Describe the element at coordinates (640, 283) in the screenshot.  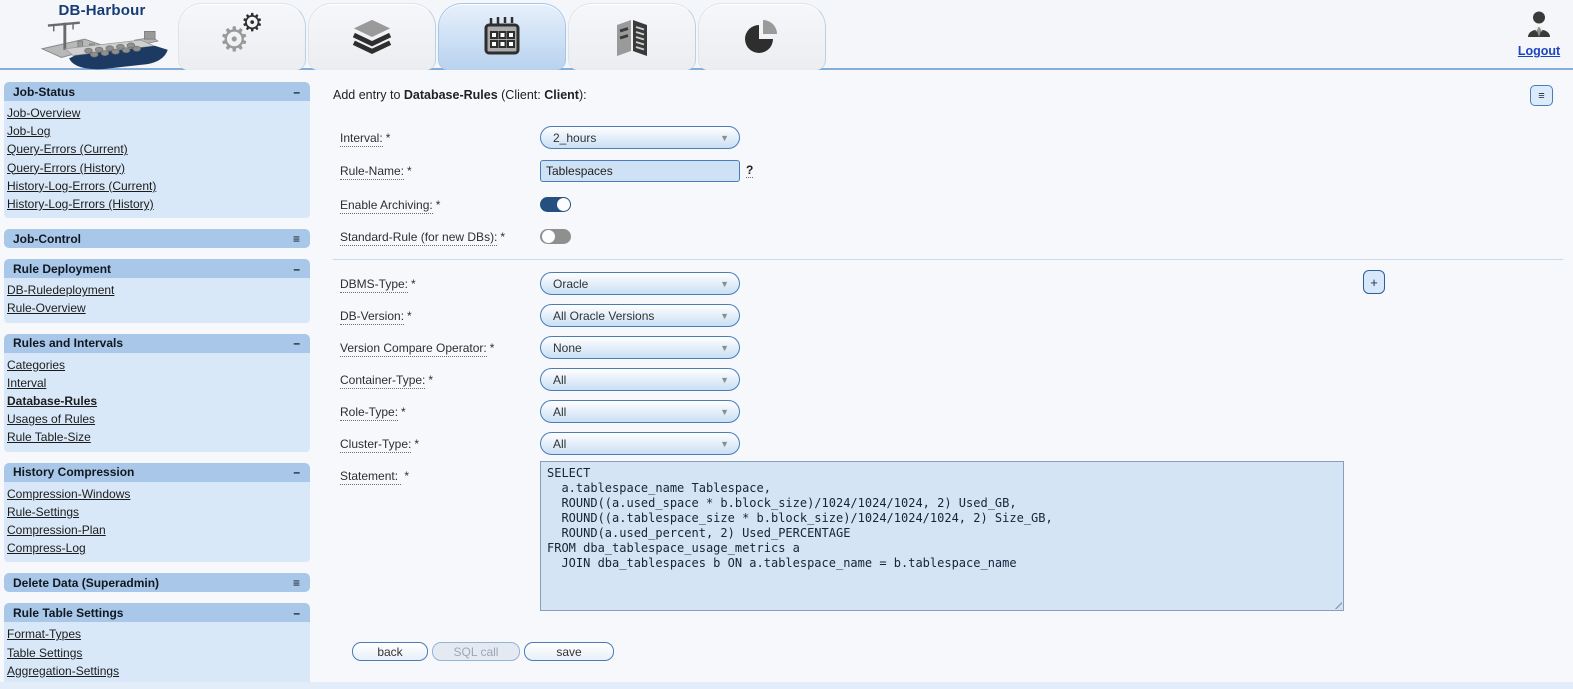
I see `dbms-type-select: Oracle ▼` at that location.